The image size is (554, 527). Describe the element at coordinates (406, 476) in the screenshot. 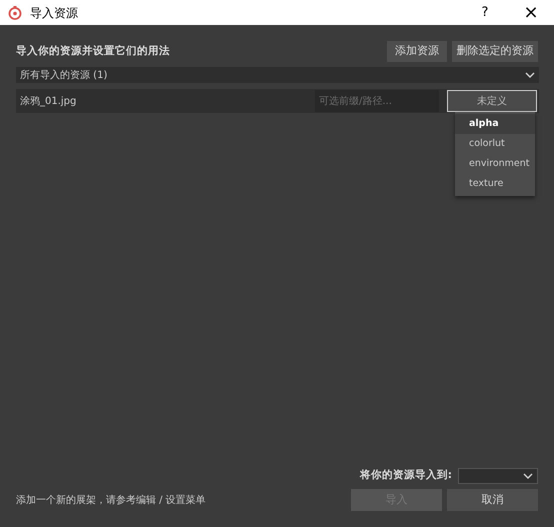

I see `target-label: 将你的资源导入到:` at that location.